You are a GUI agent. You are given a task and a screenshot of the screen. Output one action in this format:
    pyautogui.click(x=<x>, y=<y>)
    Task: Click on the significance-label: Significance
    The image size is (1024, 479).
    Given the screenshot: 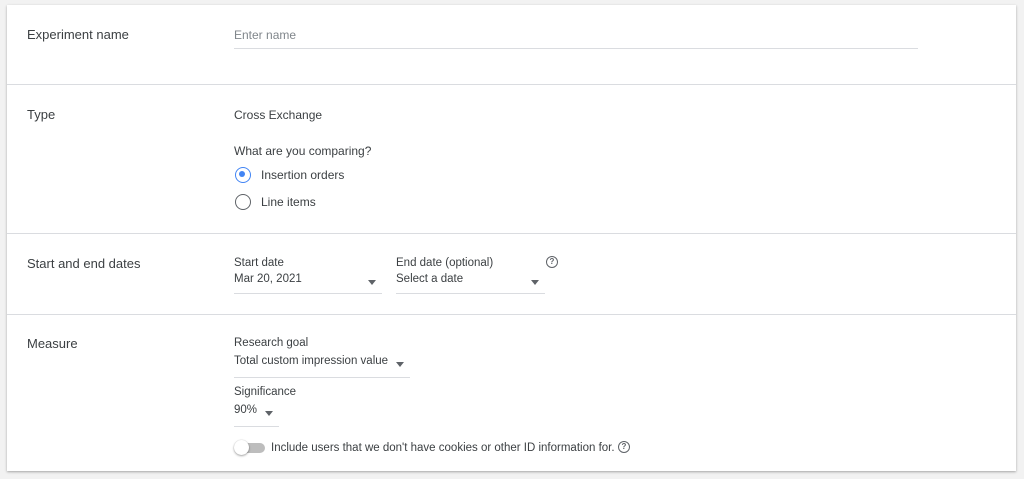 What is the action you would take?
    pyautogui.click(x=265, y=392)
    